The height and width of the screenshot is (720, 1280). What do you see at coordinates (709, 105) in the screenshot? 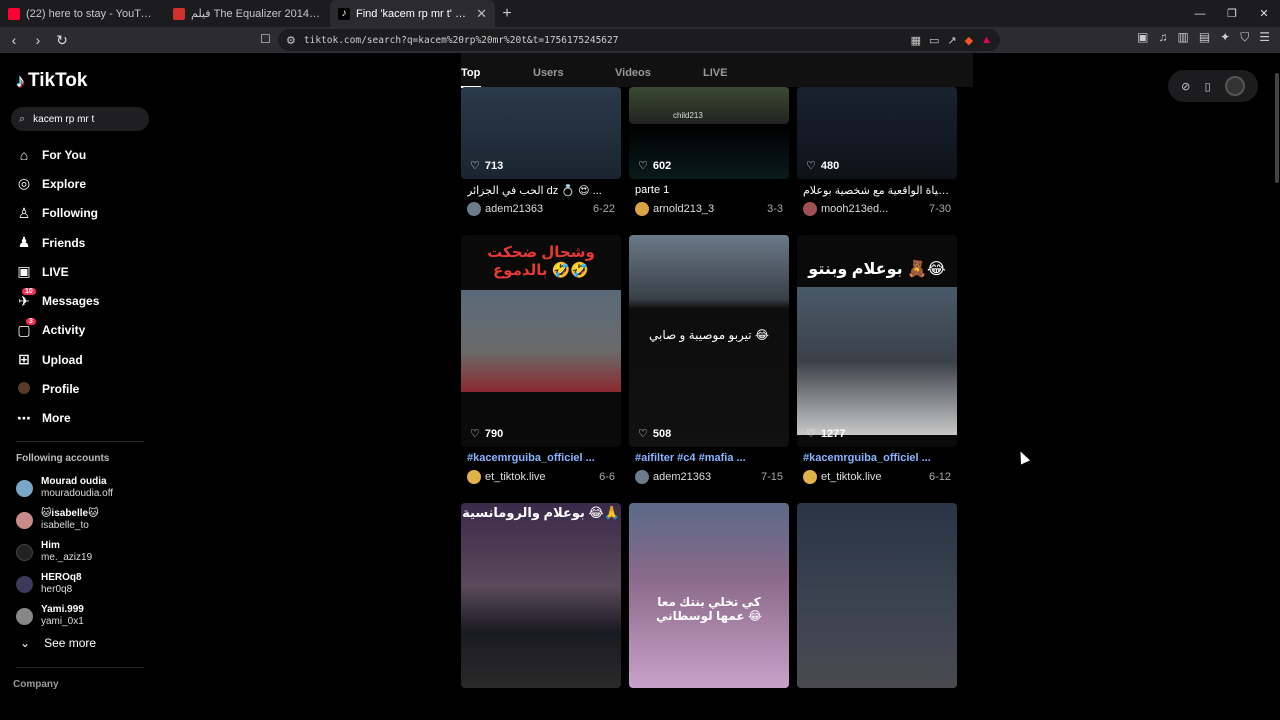
I see `video-thumbnail: child213` at bounding box center [709, 105].